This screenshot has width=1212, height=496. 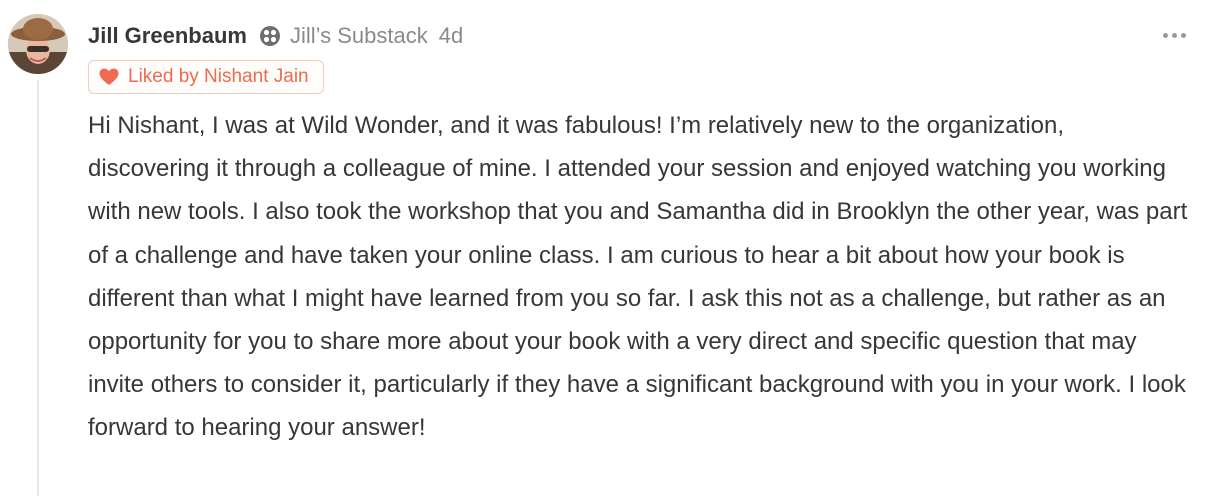 What do you see at coordinates (218, 76) in the screenshot?
I see `liked-by-text: Liked by Nishant Jain` at bounding box center [218, 76].